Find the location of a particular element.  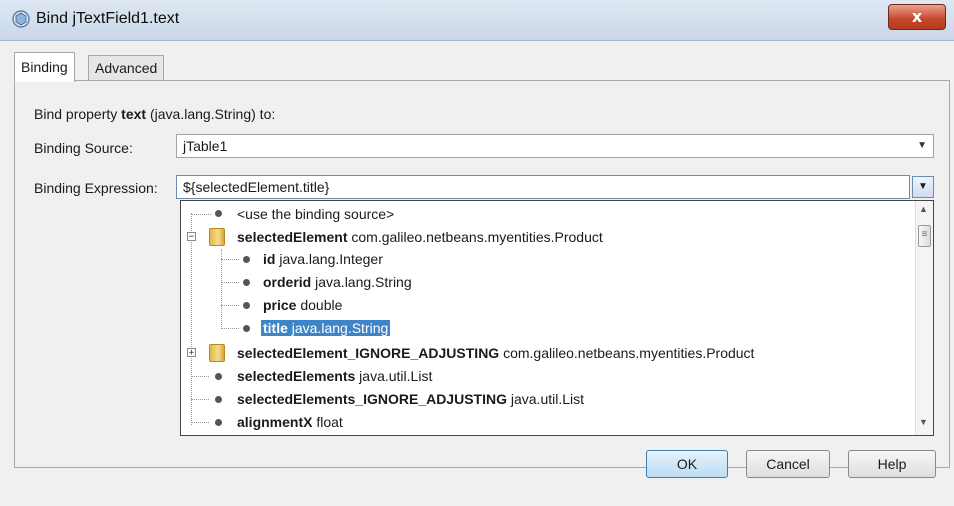

tree-item-name: alignmentX is located at coordinates (275, 422).